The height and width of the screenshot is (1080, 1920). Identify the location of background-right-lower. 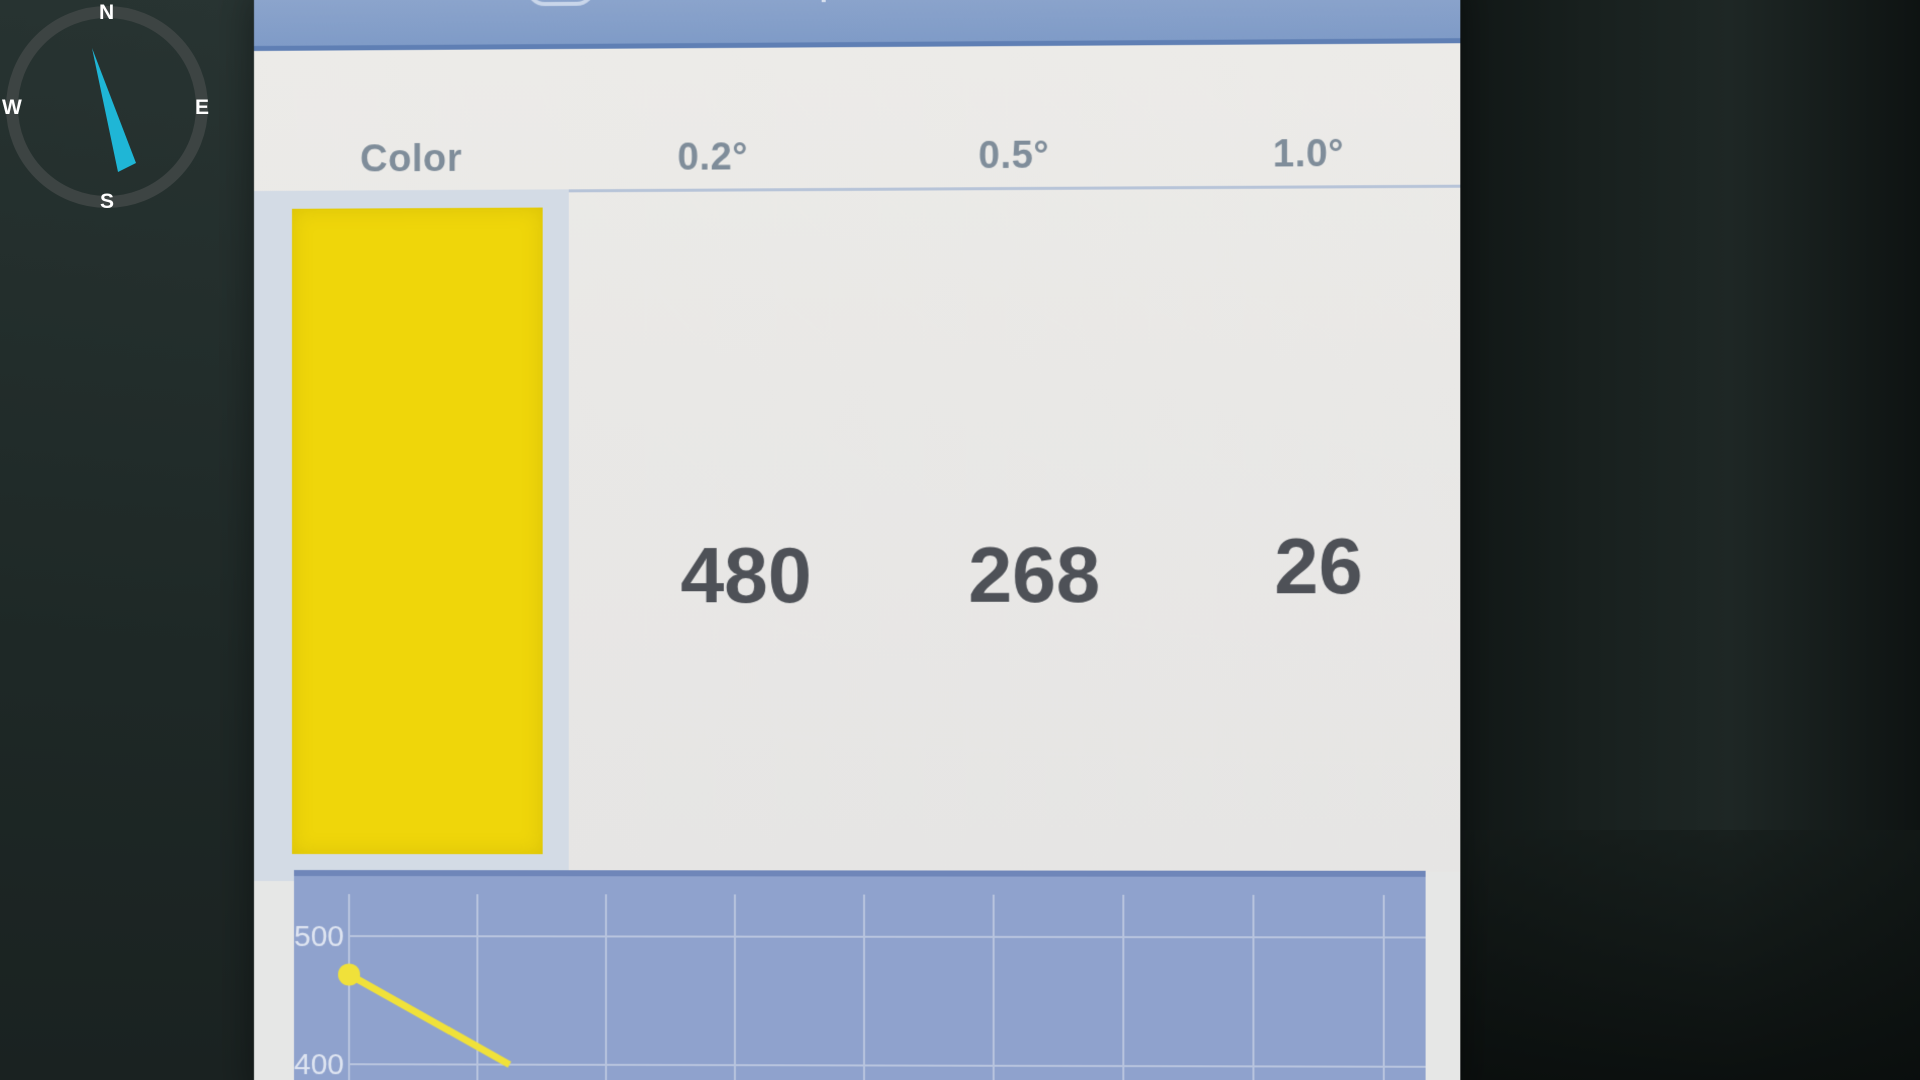
(1682, 955).